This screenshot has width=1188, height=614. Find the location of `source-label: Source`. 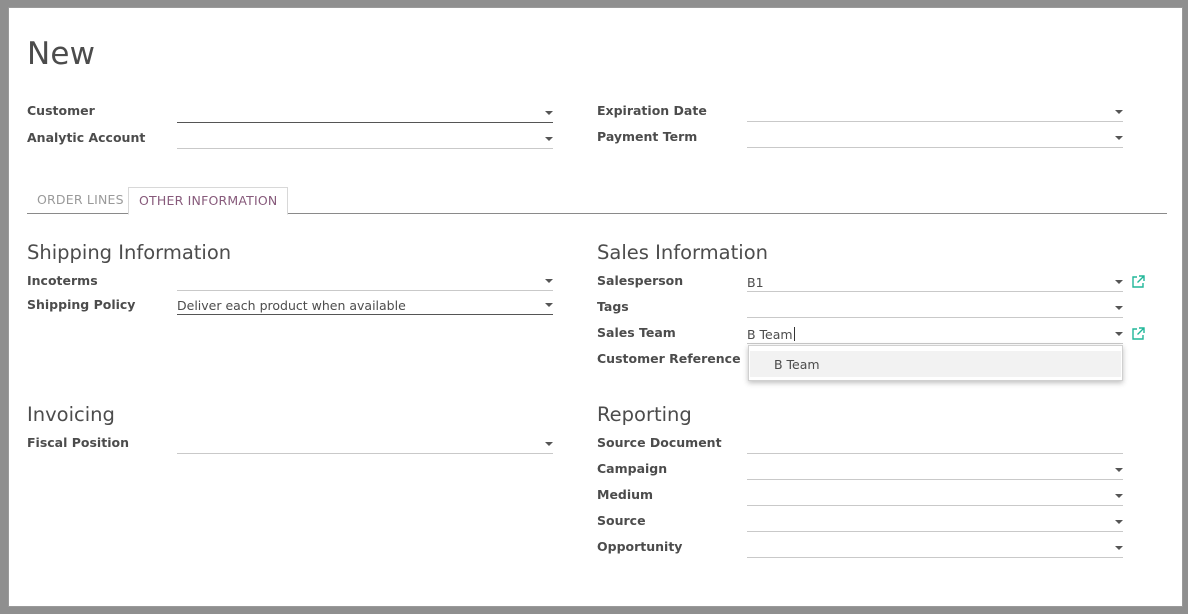

source-label: Source is located at coordinates (621, 520).